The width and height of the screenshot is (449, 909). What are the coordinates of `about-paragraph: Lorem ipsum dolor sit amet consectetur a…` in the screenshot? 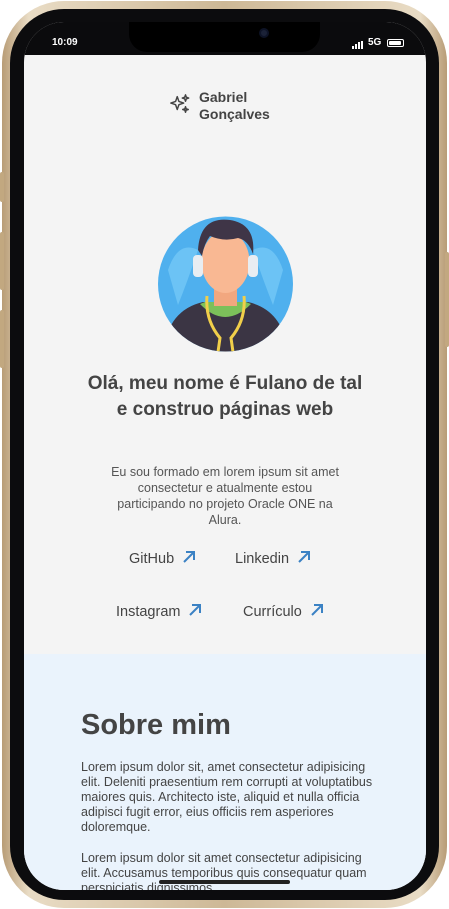 It's located at (224, 870).